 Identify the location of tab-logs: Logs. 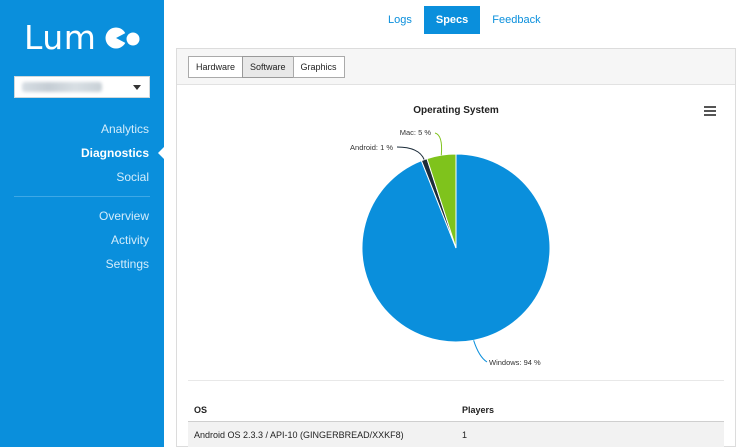
(400, 20).